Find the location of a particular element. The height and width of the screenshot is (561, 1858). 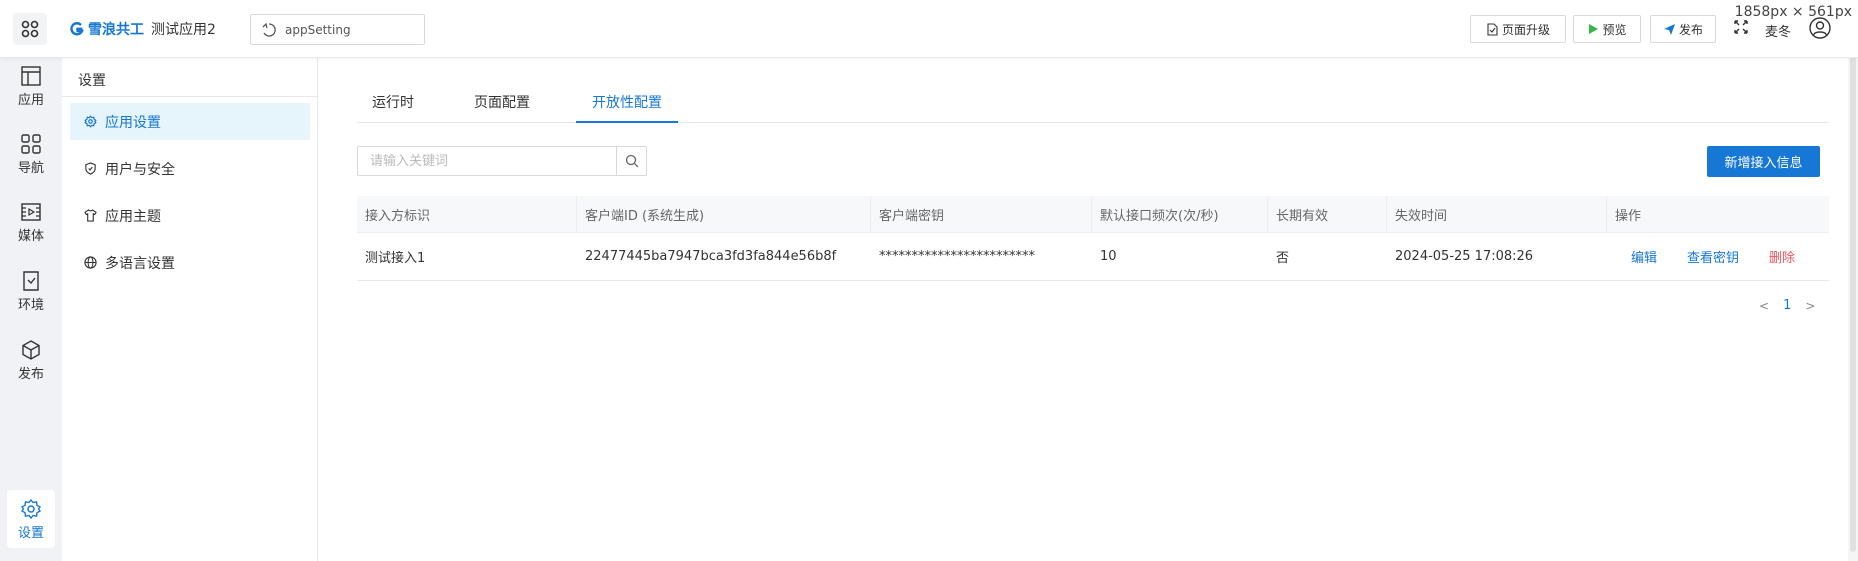

apps-menu-button is located at coordinates (30, 29).